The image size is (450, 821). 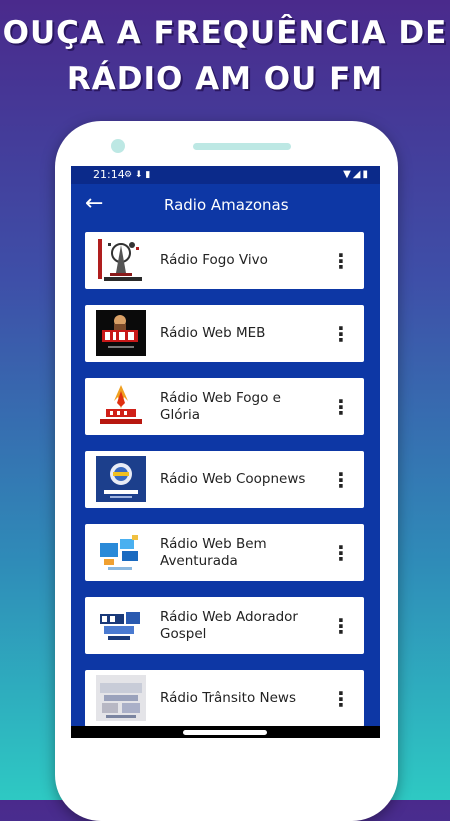 I want to click on station-name: Rádio Fogo Vivo, so click(x=214, y=260).